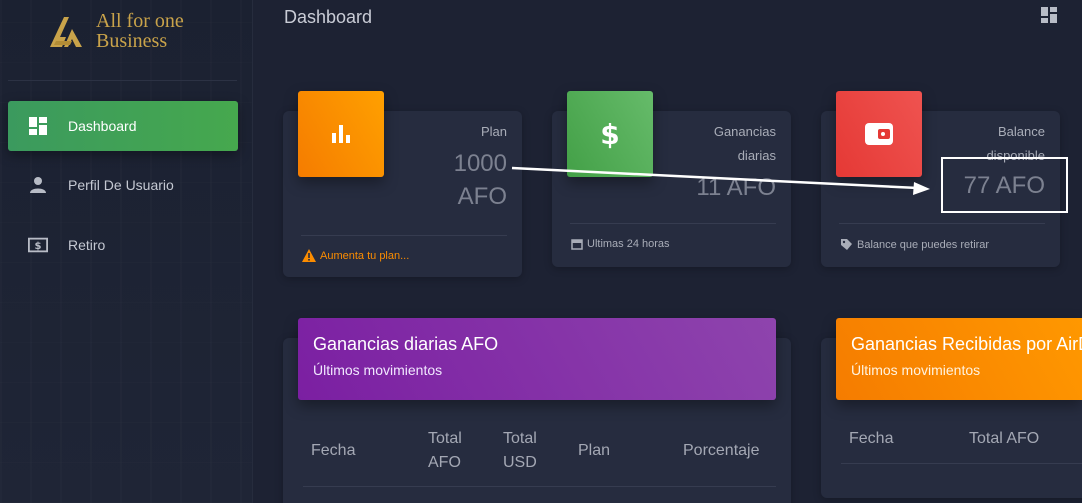  What do you see at coordinates (736, 187) in the screenshot?
I see `card-value: 11 AFO` at bounding box center [736, 187].